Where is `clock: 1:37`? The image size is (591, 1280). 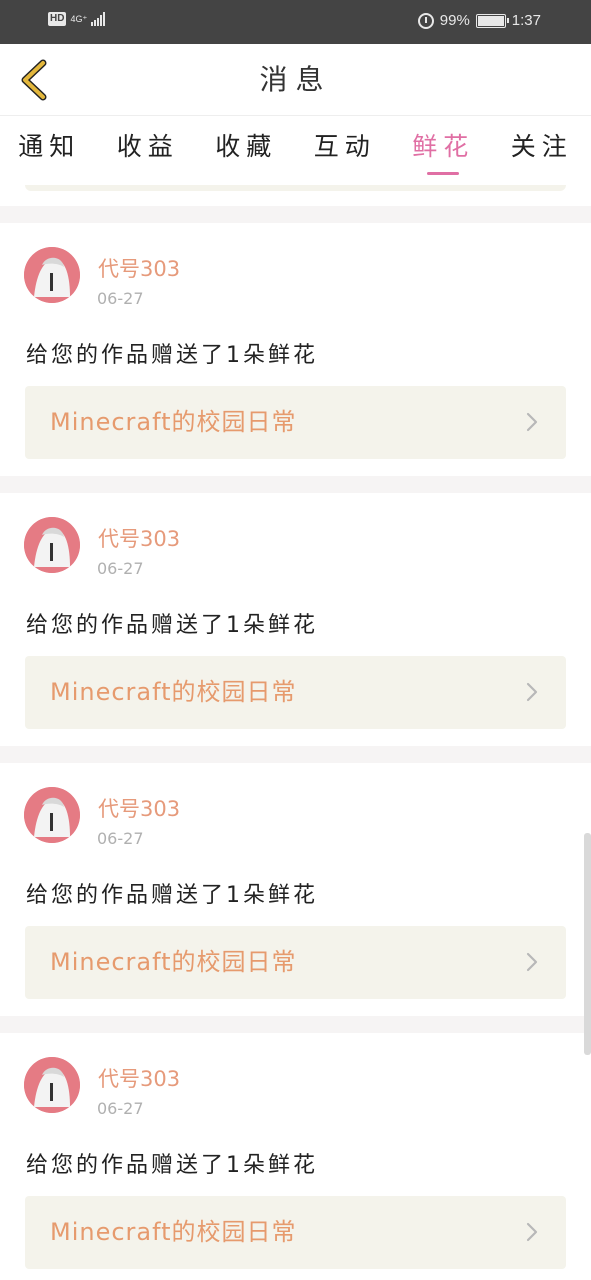 clock: 1:37 is located at coordinates (526, 20).